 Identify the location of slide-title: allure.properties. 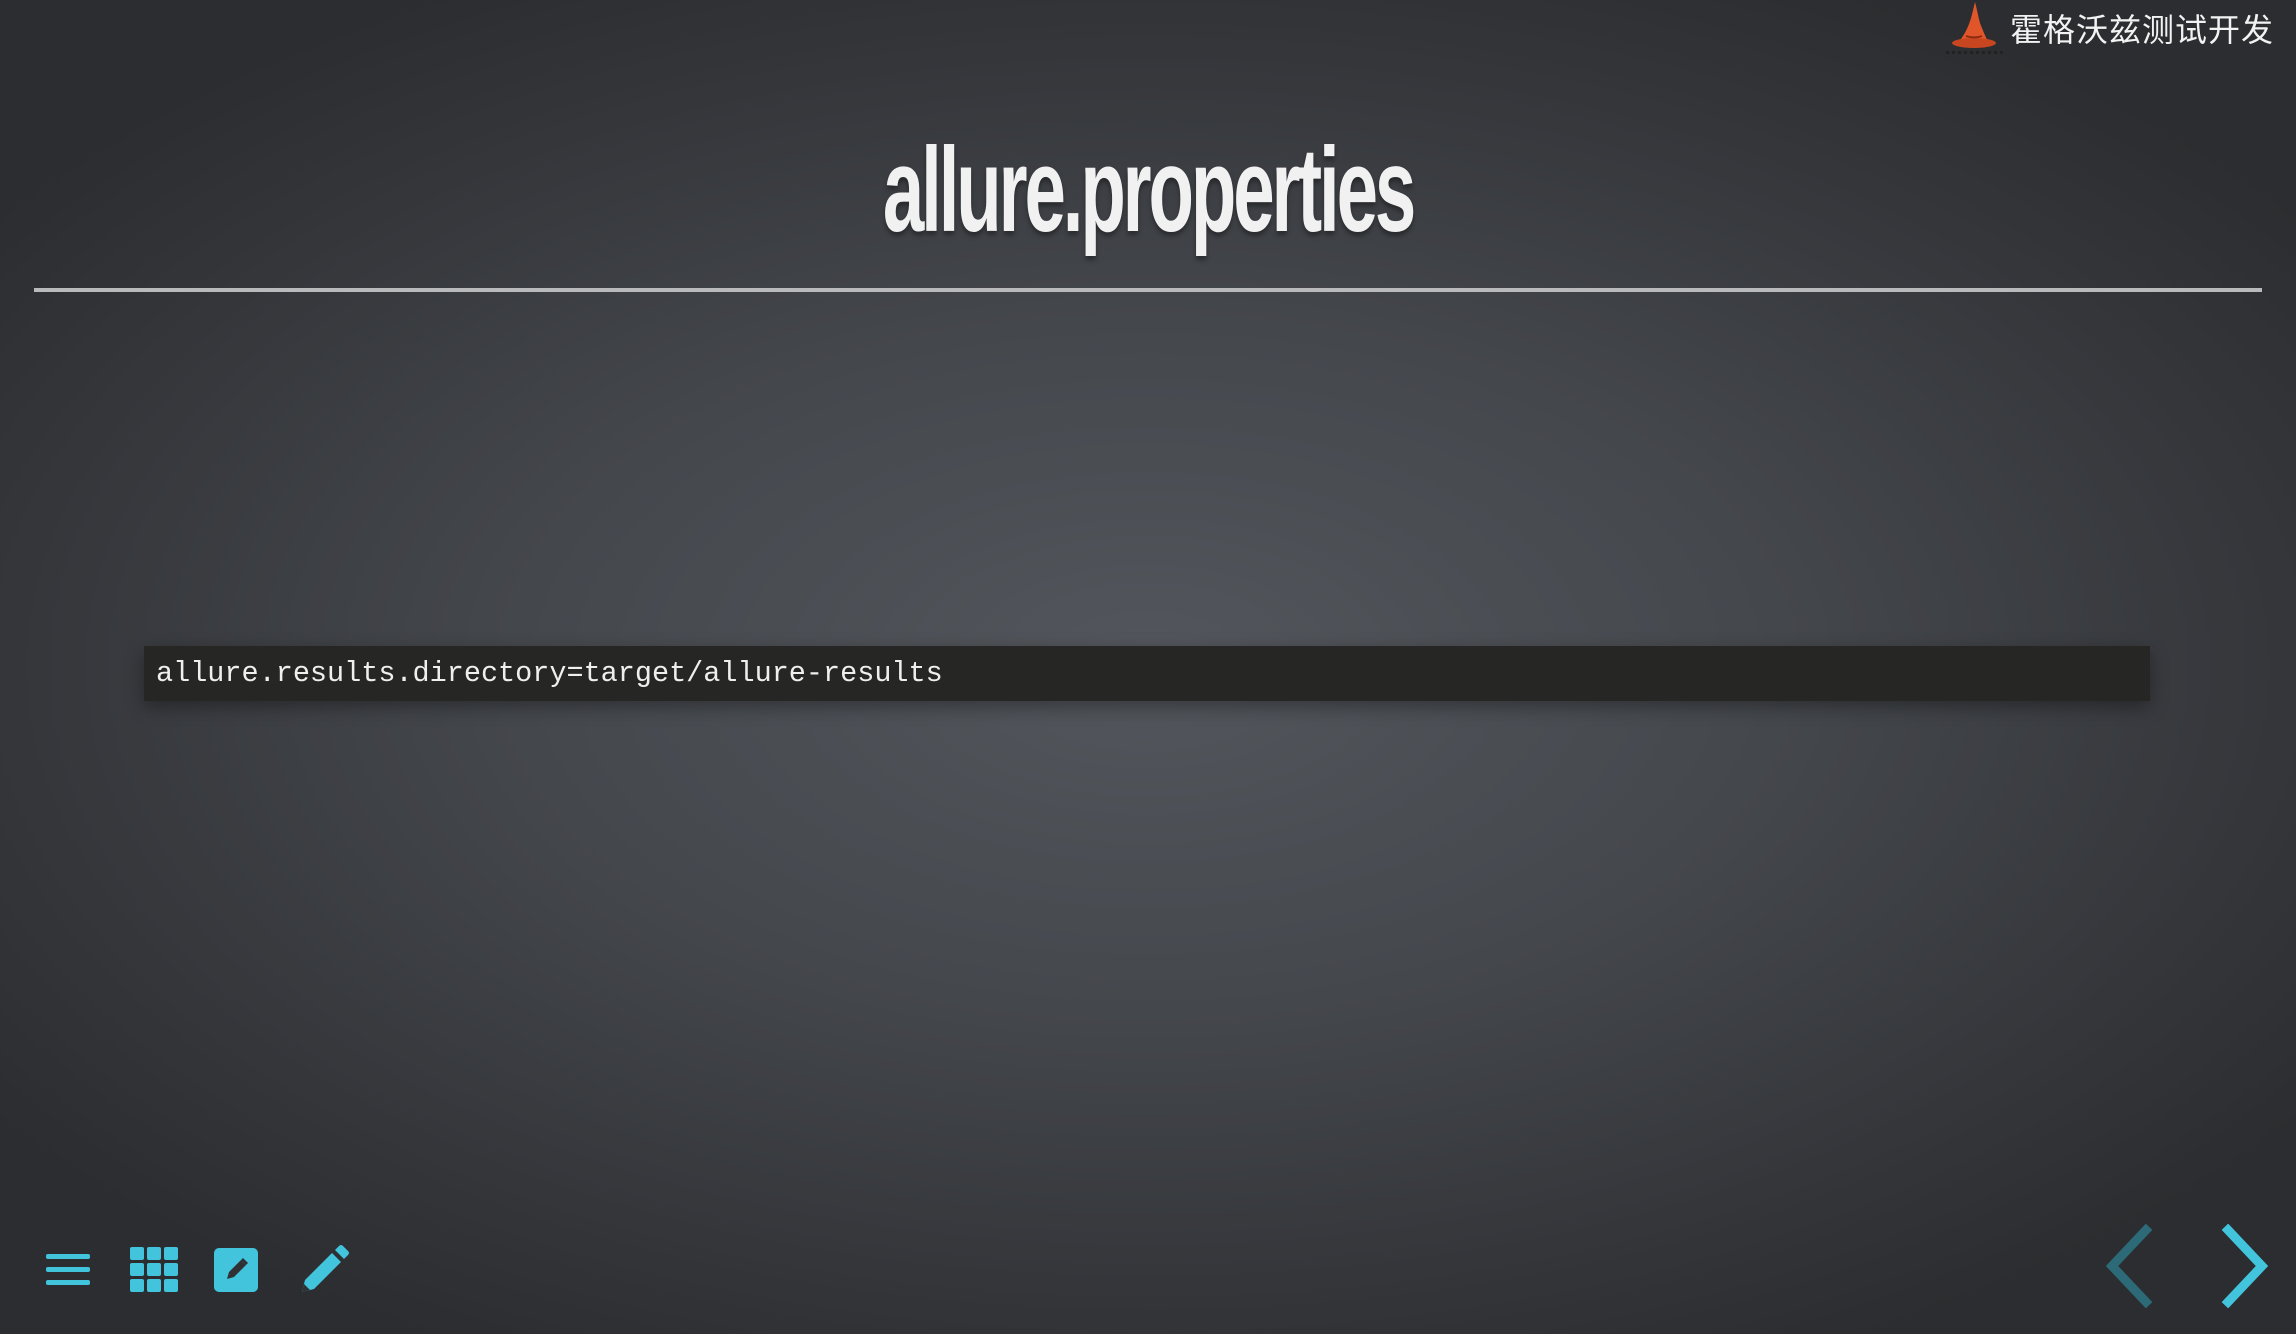
(1149, 190).